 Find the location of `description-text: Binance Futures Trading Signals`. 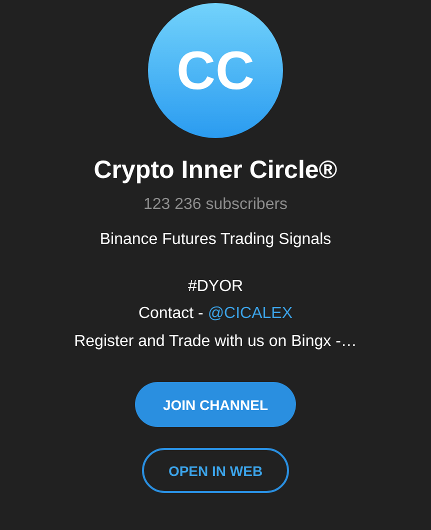

description-text: Binance Futures Trading Signals is located at coordinates (216, 240).